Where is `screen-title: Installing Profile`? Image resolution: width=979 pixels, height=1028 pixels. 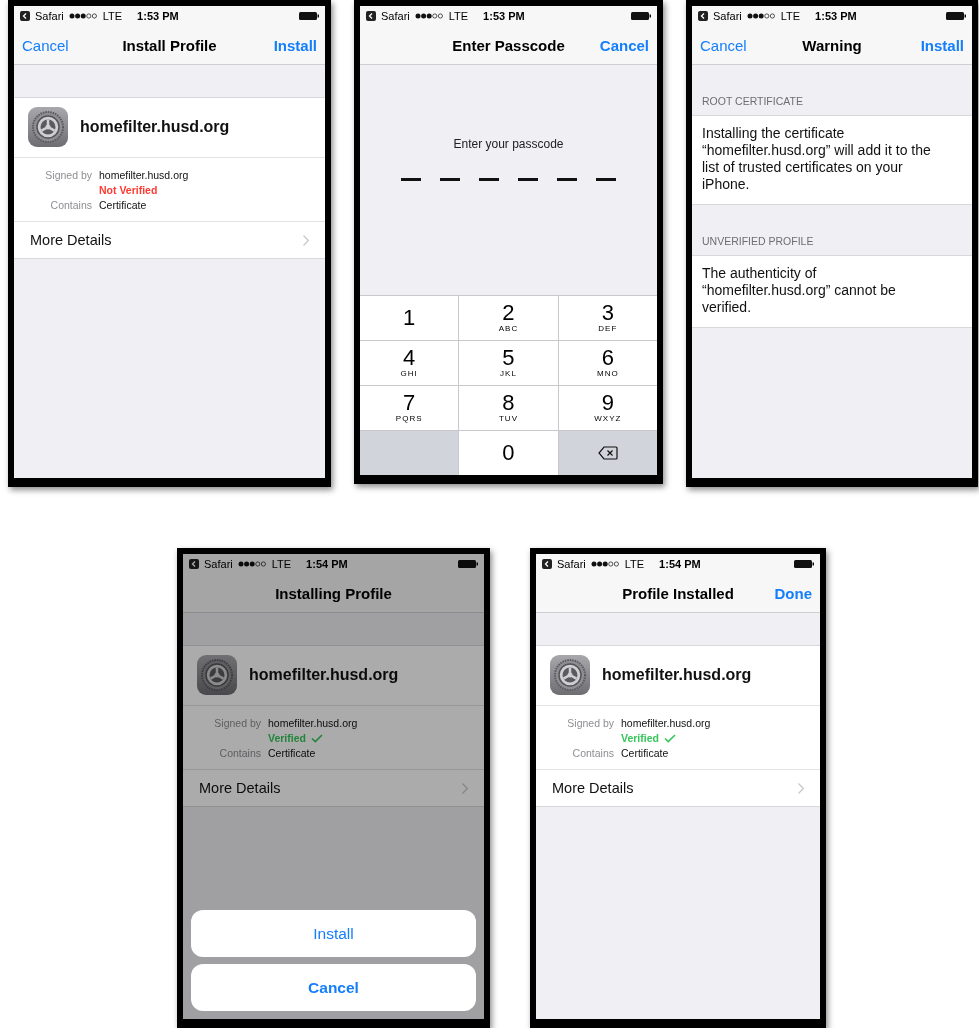 screen-title: Installing Profile is located at coordinates (333, 593).